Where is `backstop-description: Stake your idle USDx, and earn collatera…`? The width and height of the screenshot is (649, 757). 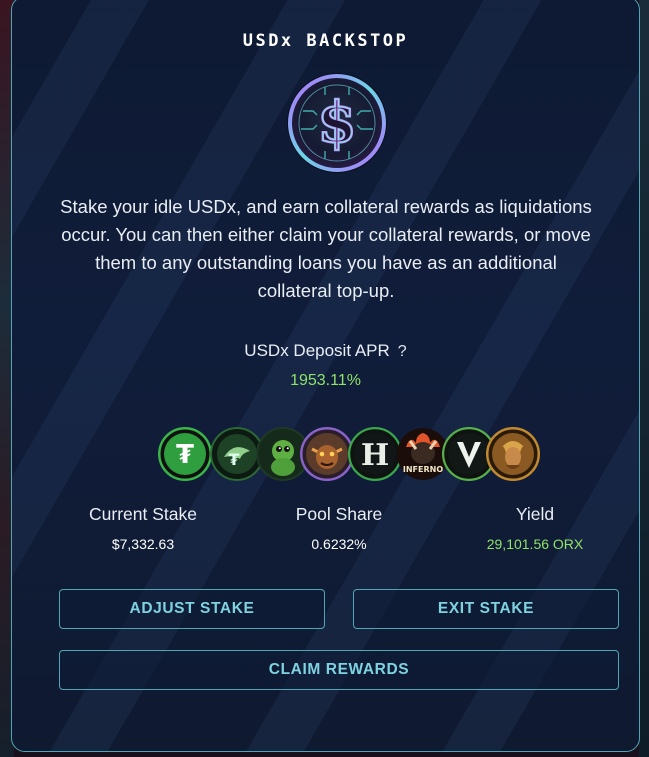 backstop-description: Stake your idle USDx, and earn collatera… is located at coordinates (326, 248).